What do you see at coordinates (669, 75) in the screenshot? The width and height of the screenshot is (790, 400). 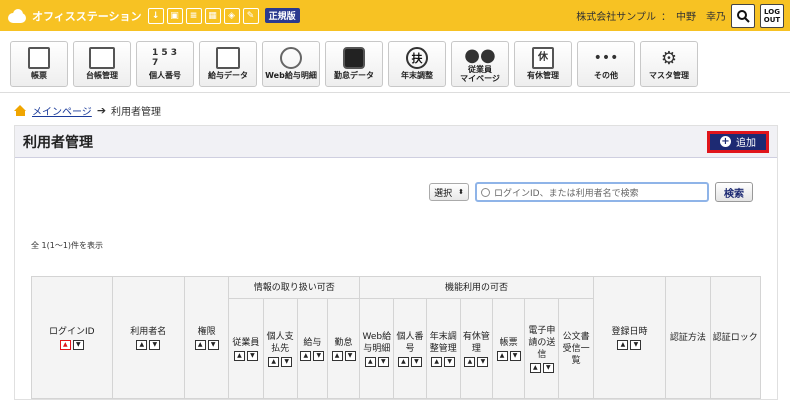 I see `menu-label: マスタ管理` at bounding box center [669, 75].